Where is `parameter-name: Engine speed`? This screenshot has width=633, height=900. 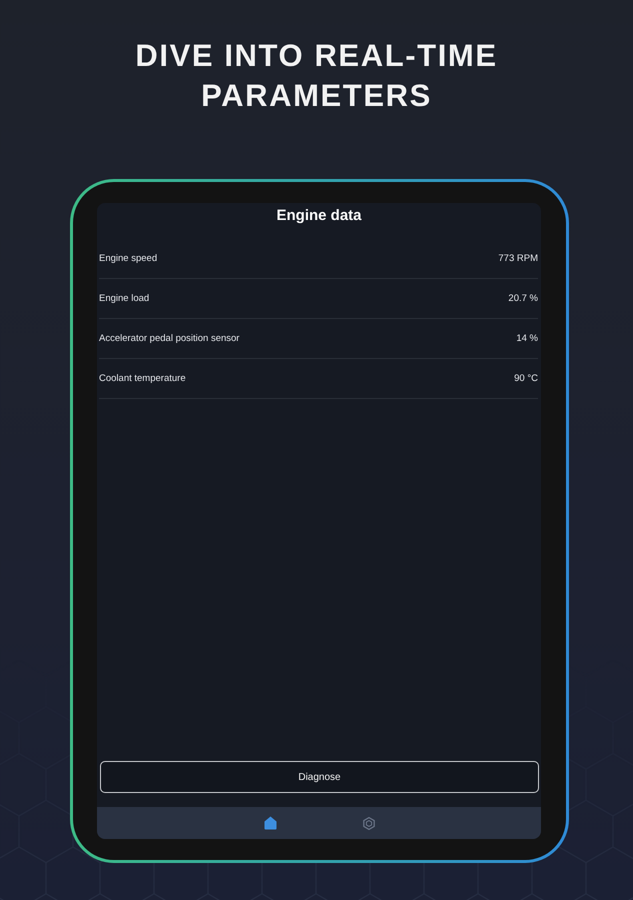 parameter-name: Engine speed is located at coordinates (128, 258).